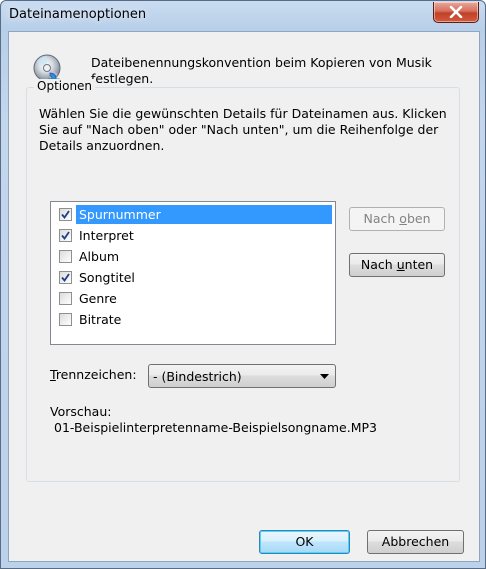 The image size is (486, 569). Describe the element at coordinates (403, 218) in the screenshot. I see `move-up-accelerator: o` at that location.